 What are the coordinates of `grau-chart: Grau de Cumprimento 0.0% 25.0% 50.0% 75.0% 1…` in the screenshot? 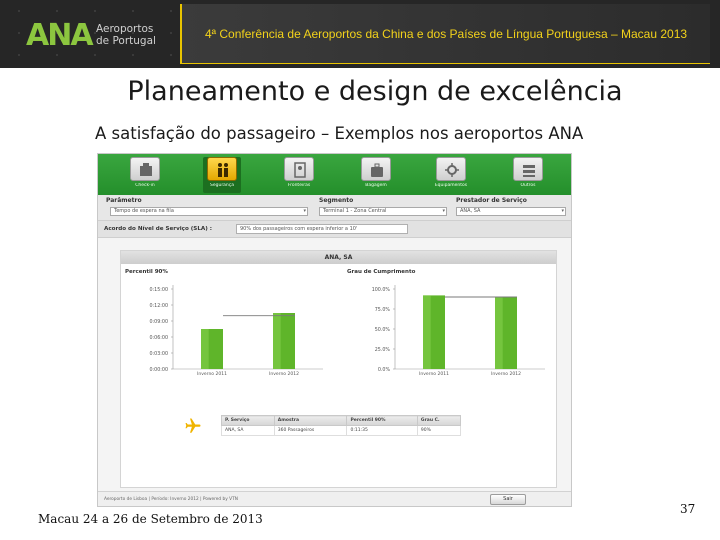 It's located at (448, 327).